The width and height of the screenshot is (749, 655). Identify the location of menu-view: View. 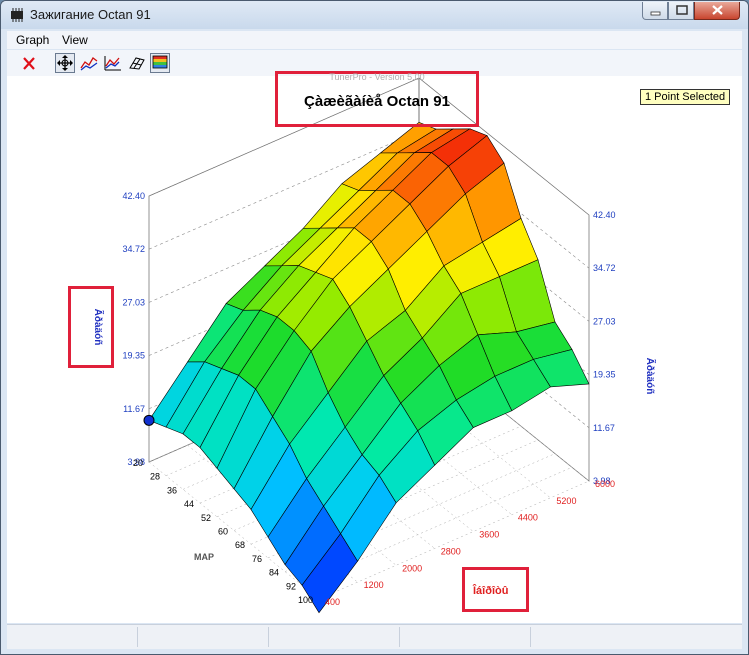
(75, 40).